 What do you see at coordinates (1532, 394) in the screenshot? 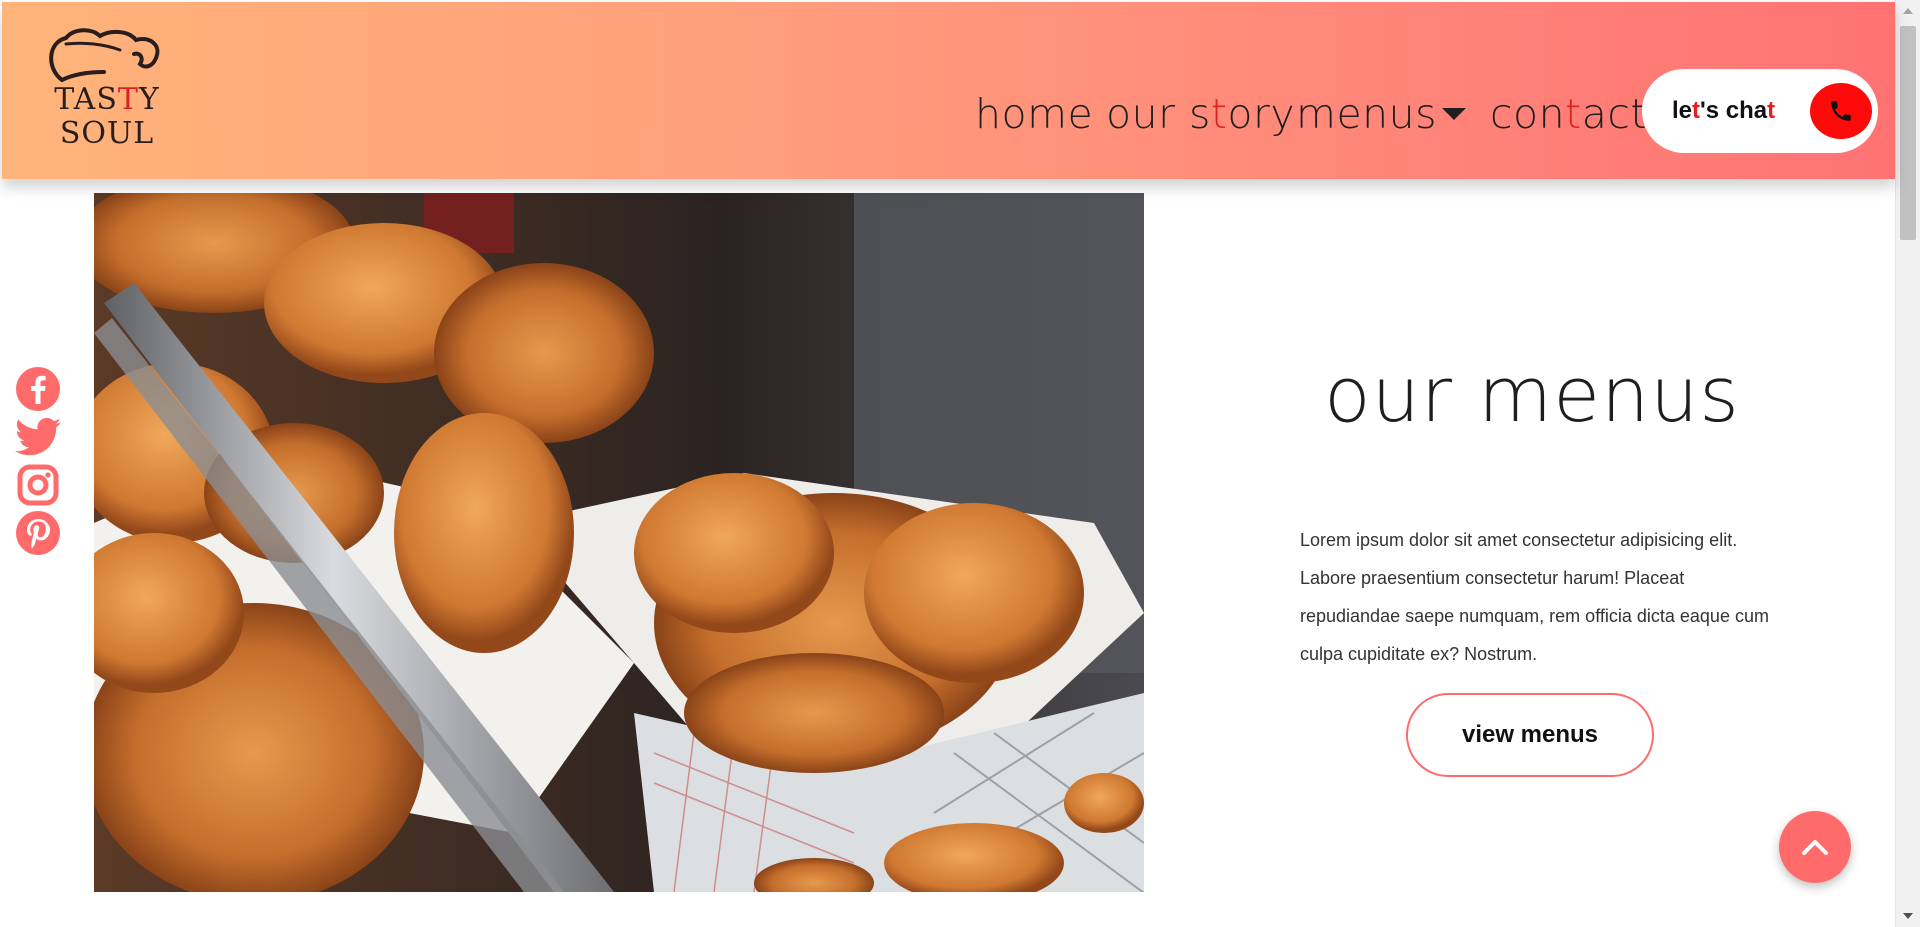
I see `page-title: our menus` at bounding box center [1532, 394].